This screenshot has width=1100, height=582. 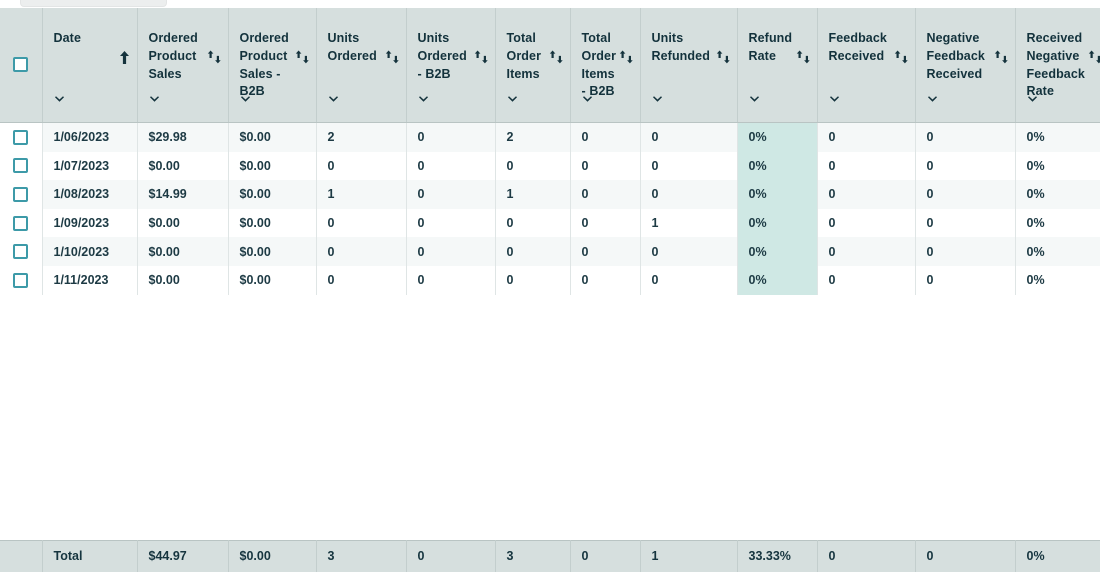 What do you see at coordinates (90, 65) in the screenshot?
I see `column-header-date: Date` at bounding box center [90, 65].